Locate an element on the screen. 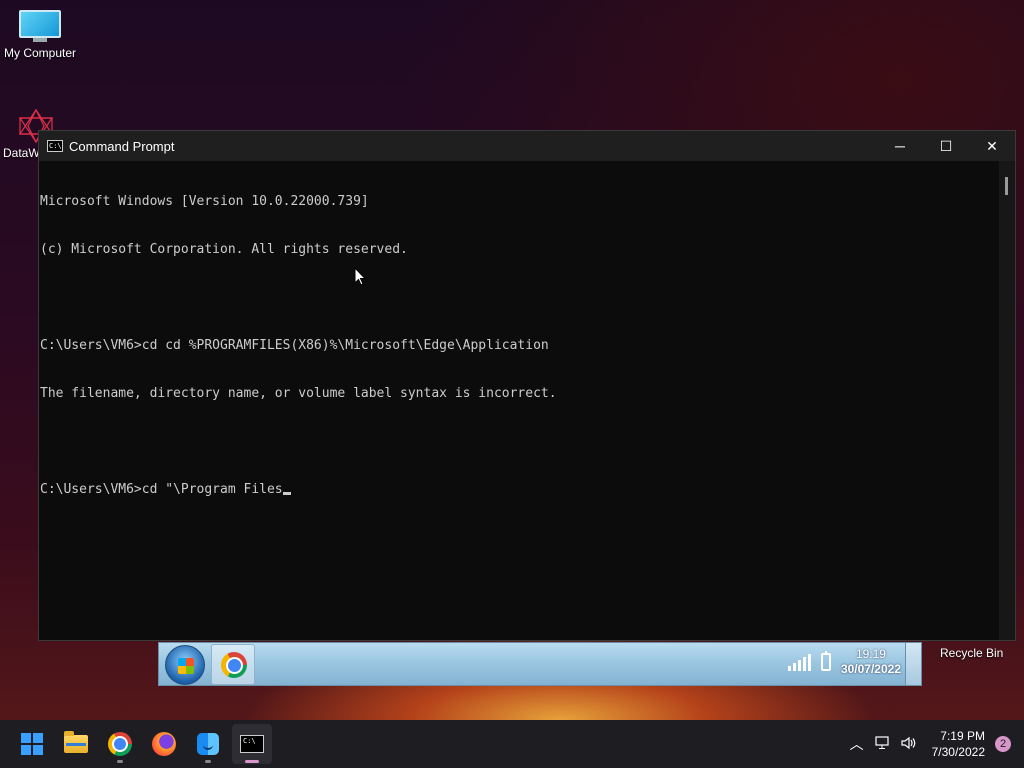 This screenshot has width=1024, height=768. file-explorer-button is located at coordinates (76, 744).